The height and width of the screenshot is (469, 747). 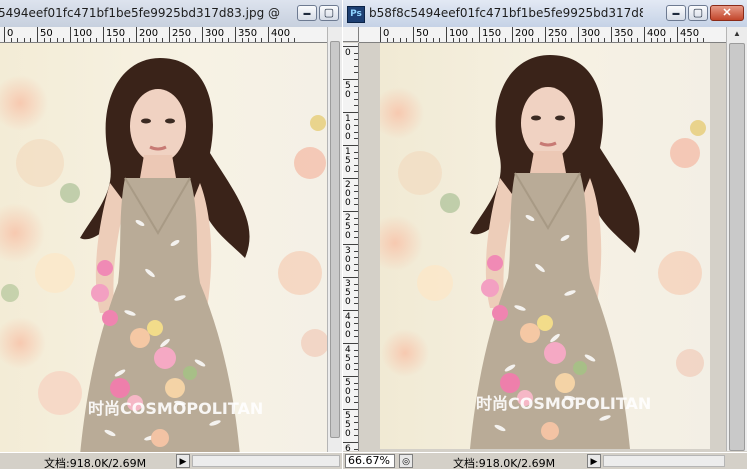 I want to click on minimize-icon: ▬, so click(x=307, y=13).